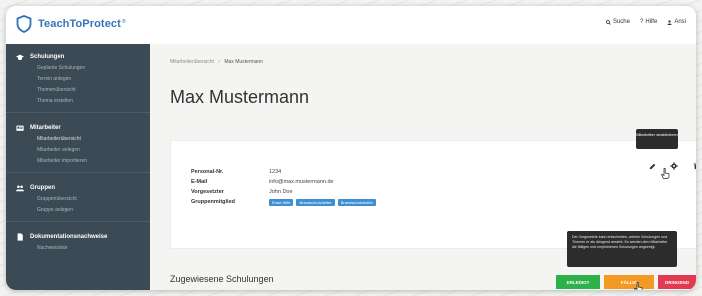 The width and height of the screenshot is (702, 296). What do you see at coordinates (680, 22) in the screenshot?
I see `account-label: Ansi` at bounding box center [680, 22].